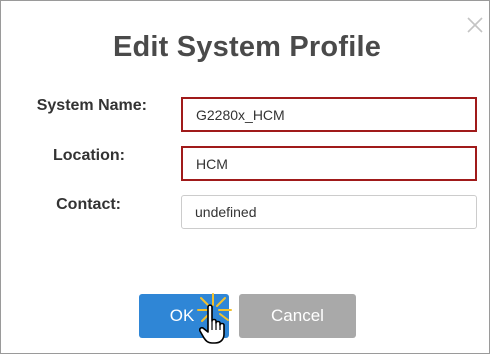 This screenshot has height=354, width=490. What do you see at coordinates (89, 155) in the screenshot?
I see `location-label: Location:` at bounding box center [89, 155].